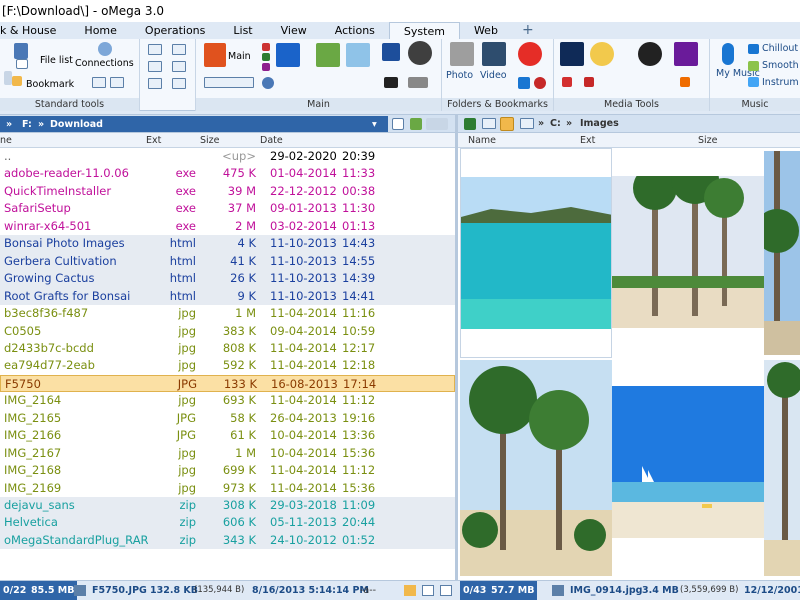 The height and width of the screenshot is (600, 800). I want to click on right-column-size: Size, so click(708, 140).